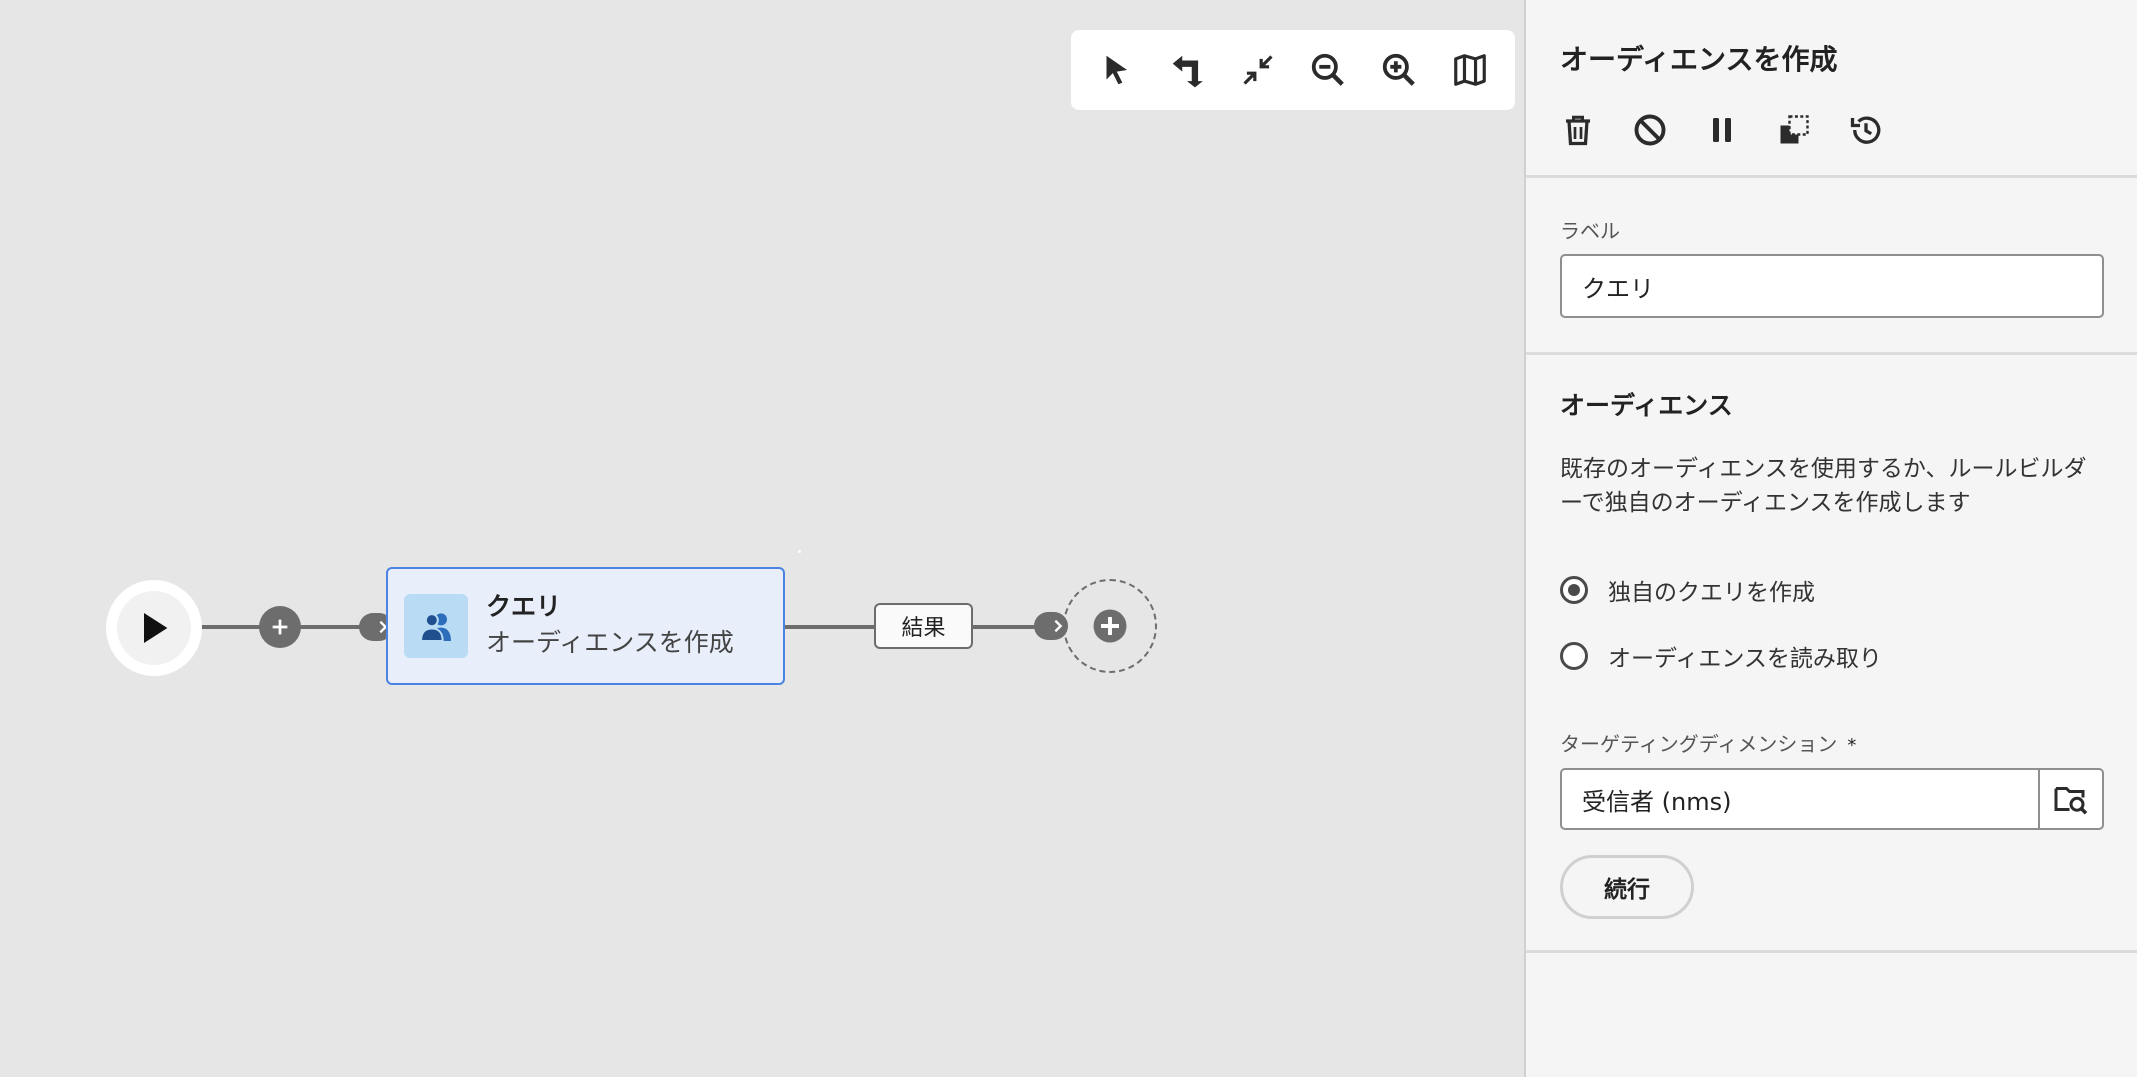 This screenshot has width=2137, height=1077. I want to click on folder-search-icon, so click(2071, 801).